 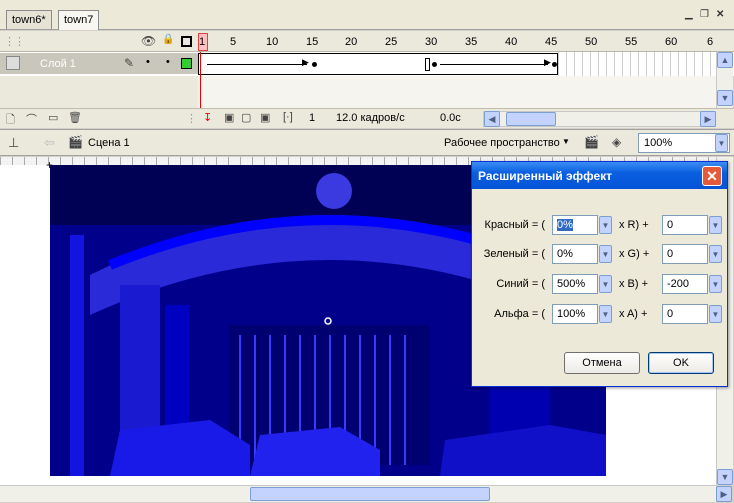 What do you see at coordinates (599, 175) in the screenshot?
I see `dialog-title: Расширенный эффект` at bounding box center [599, 175].